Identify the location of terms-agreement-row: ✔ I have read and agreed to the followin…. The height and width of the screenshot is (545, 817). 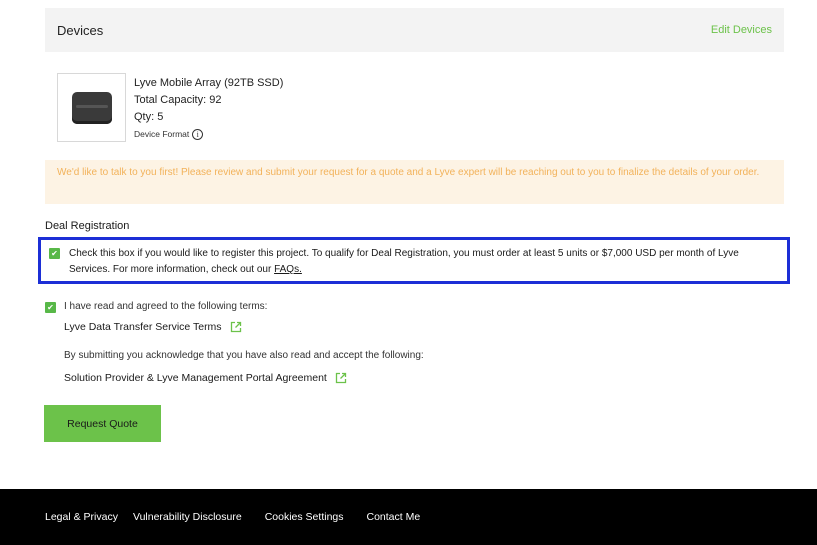
(156, 307).